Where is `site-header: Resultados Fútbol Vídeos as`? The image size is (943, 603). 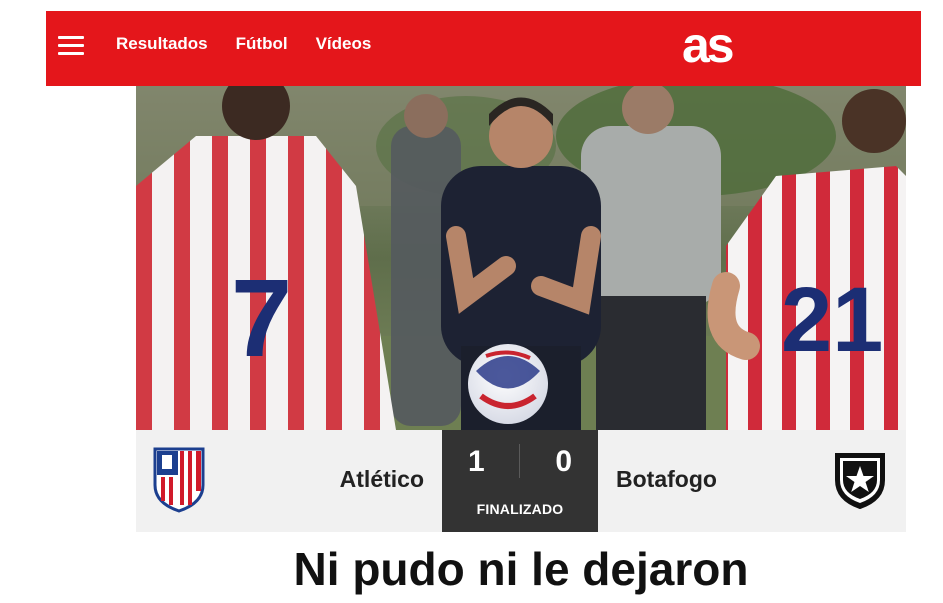 site-header: Resultados Fútbol Vídeos as is located at coordinates (483, 48).